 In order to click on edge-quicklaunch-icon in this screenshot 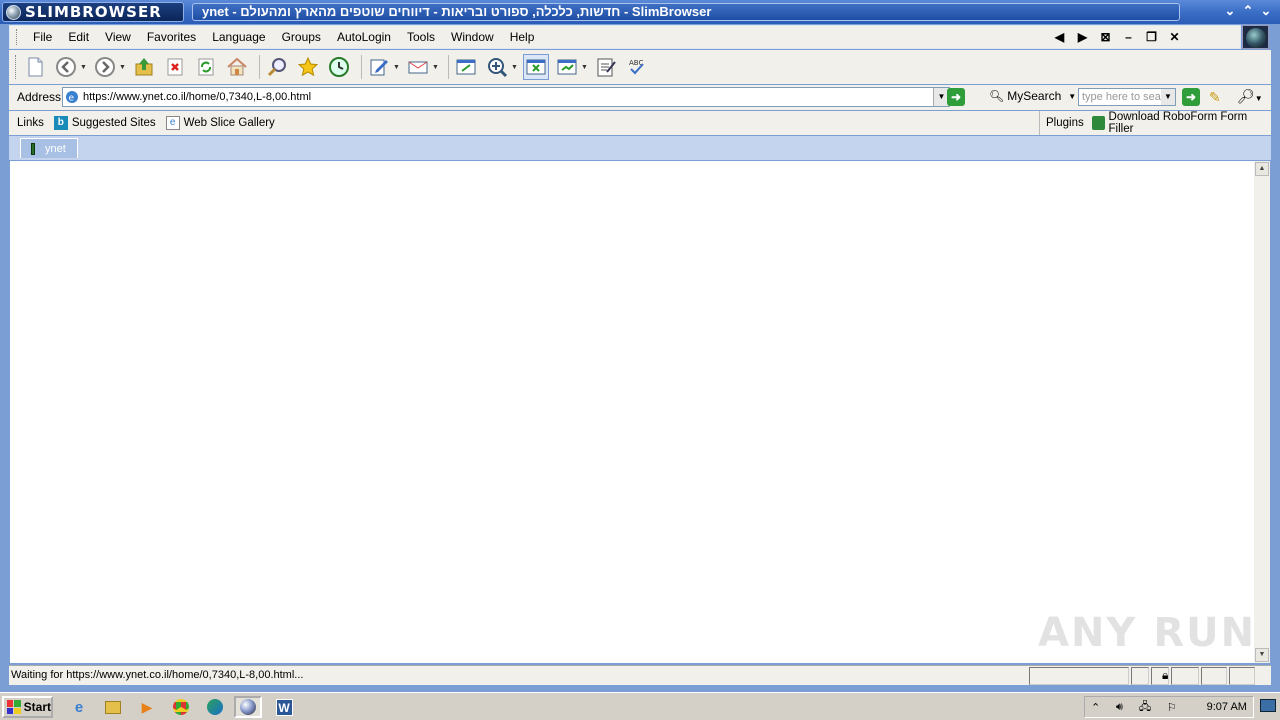, I will do `click(215, 707)`.